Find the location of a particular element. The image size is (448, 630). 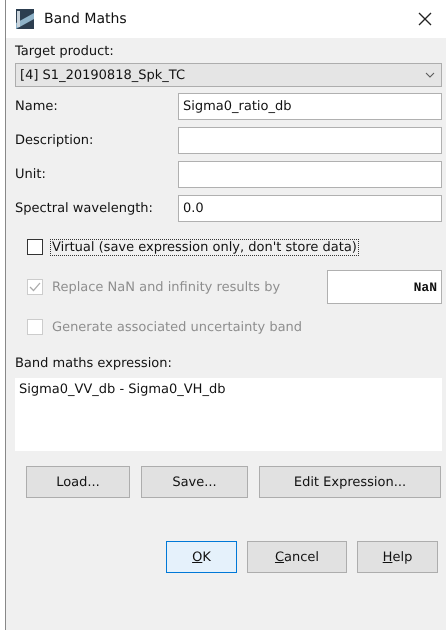

field-label: Description: is located at coordinates (54, 140).